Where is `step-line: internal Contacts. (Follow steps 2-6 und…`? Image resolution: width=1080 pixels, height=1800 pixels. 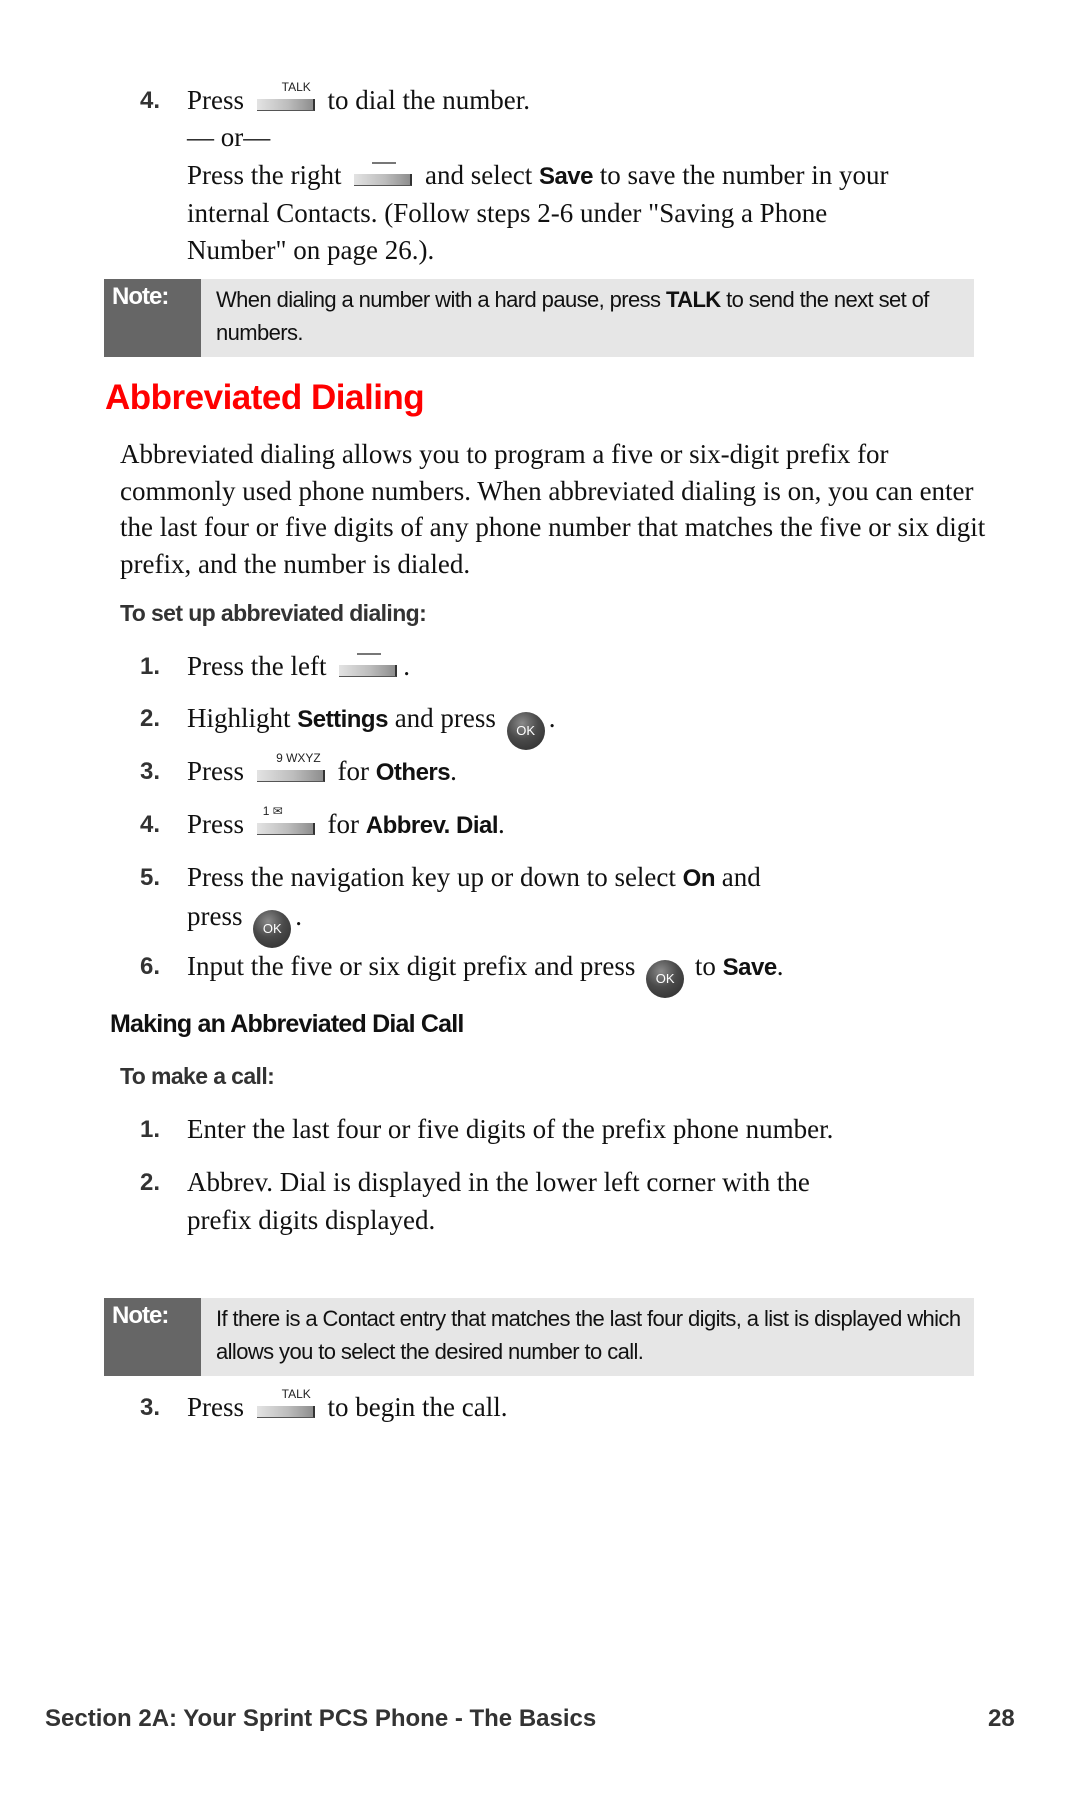 step-line: internal Contacts. (Follow steps 2-6 und… is located at coordinates (507, 213).